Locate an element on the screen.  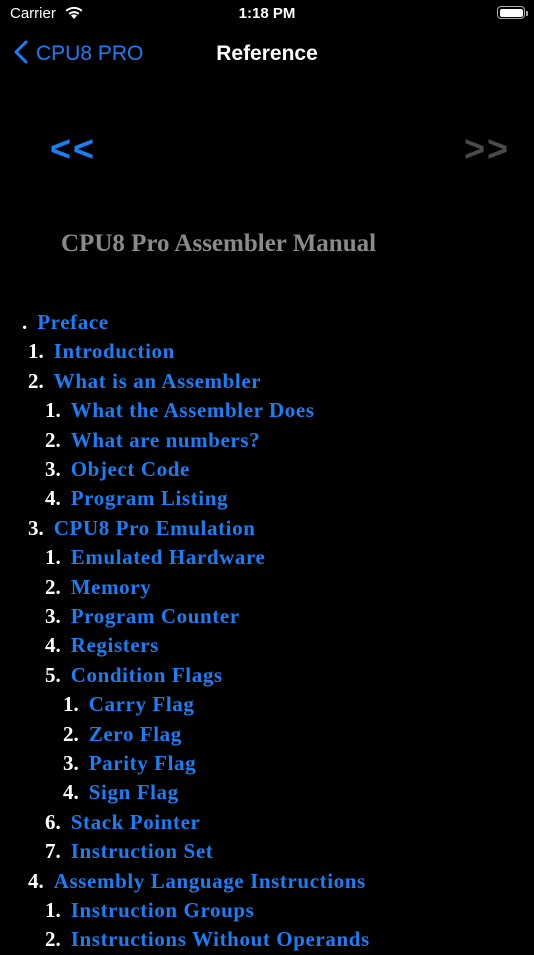
toc-item: 1. Carry Flag is located at coordinates (128, 704).